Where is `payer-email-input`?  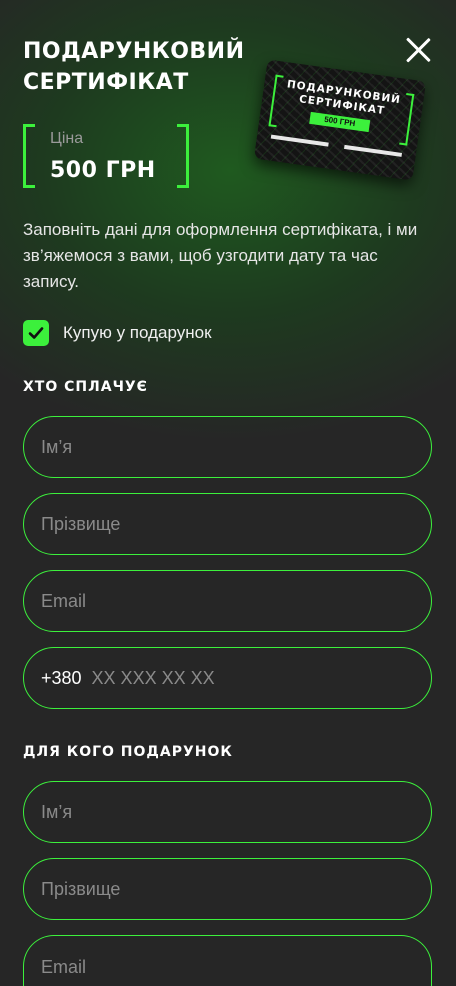
payer-email-input is located at coordinates (236, 601).